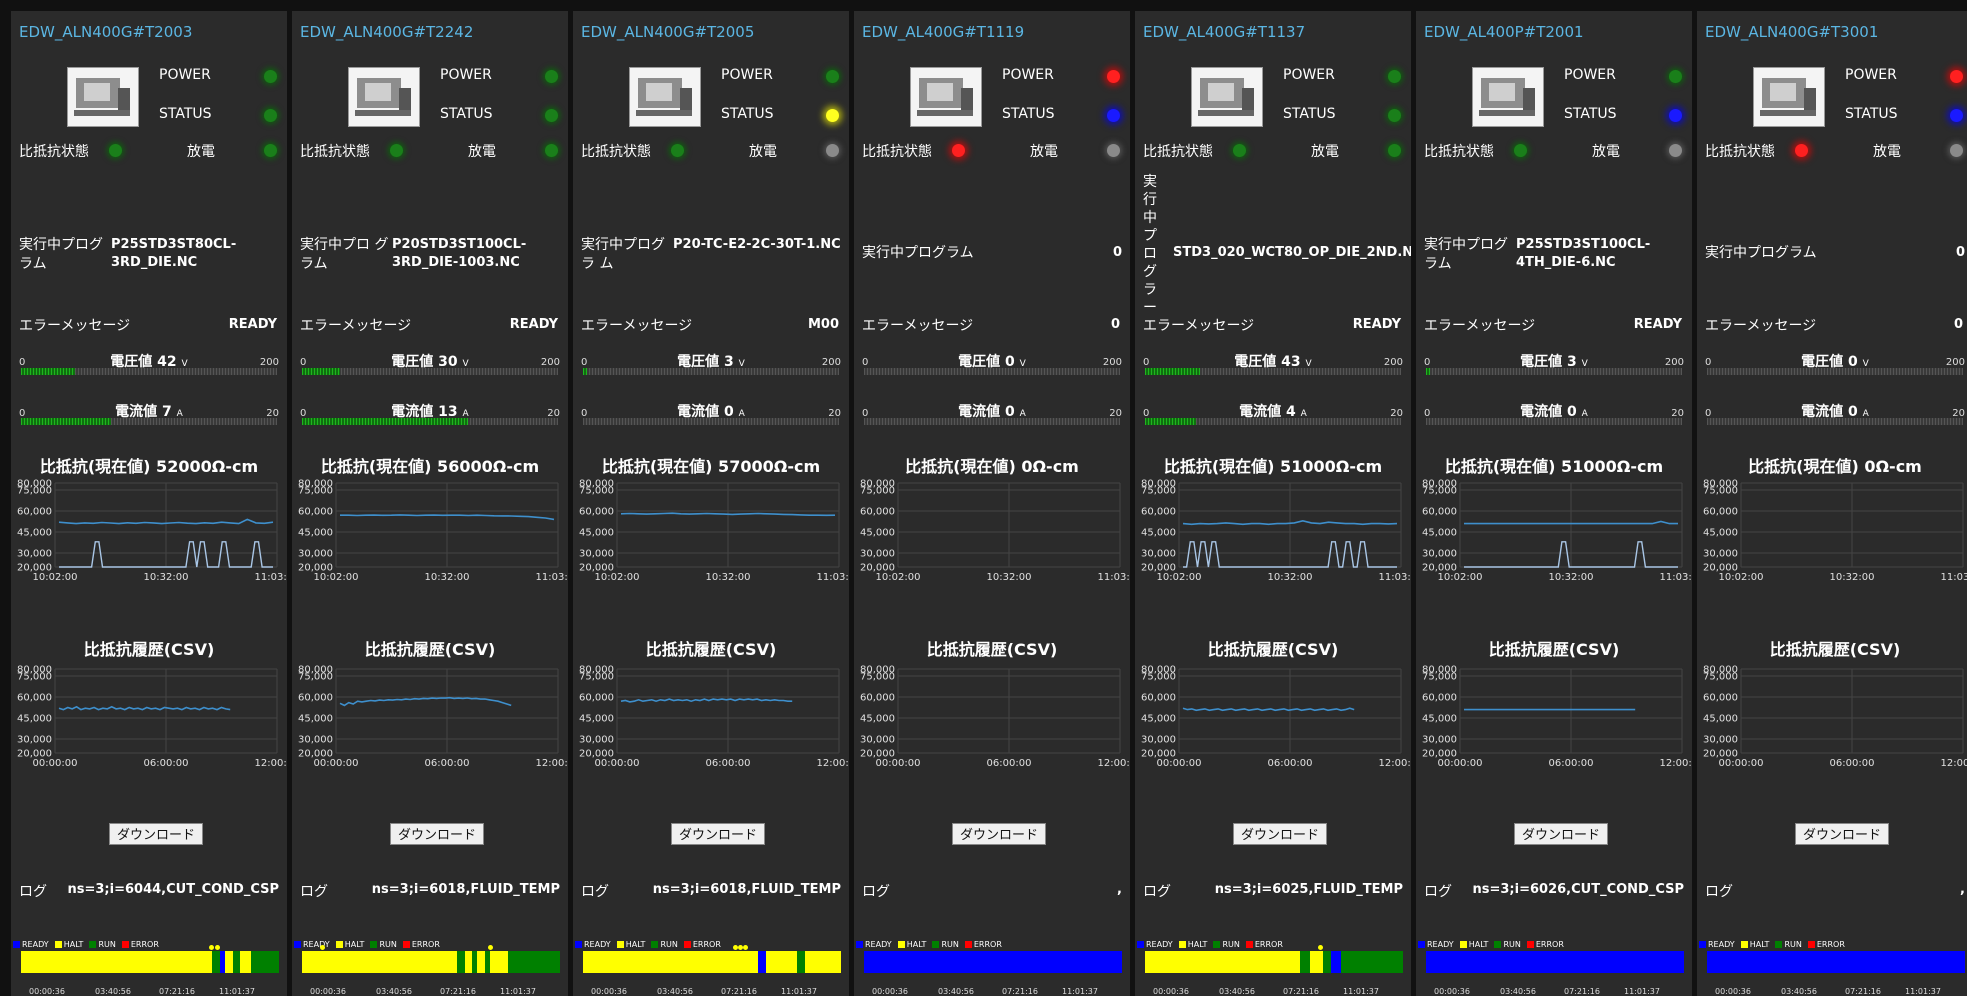 This screenshot has width=1967, height=996. I want to click on discharge-label: 放電, so click(201, 152).